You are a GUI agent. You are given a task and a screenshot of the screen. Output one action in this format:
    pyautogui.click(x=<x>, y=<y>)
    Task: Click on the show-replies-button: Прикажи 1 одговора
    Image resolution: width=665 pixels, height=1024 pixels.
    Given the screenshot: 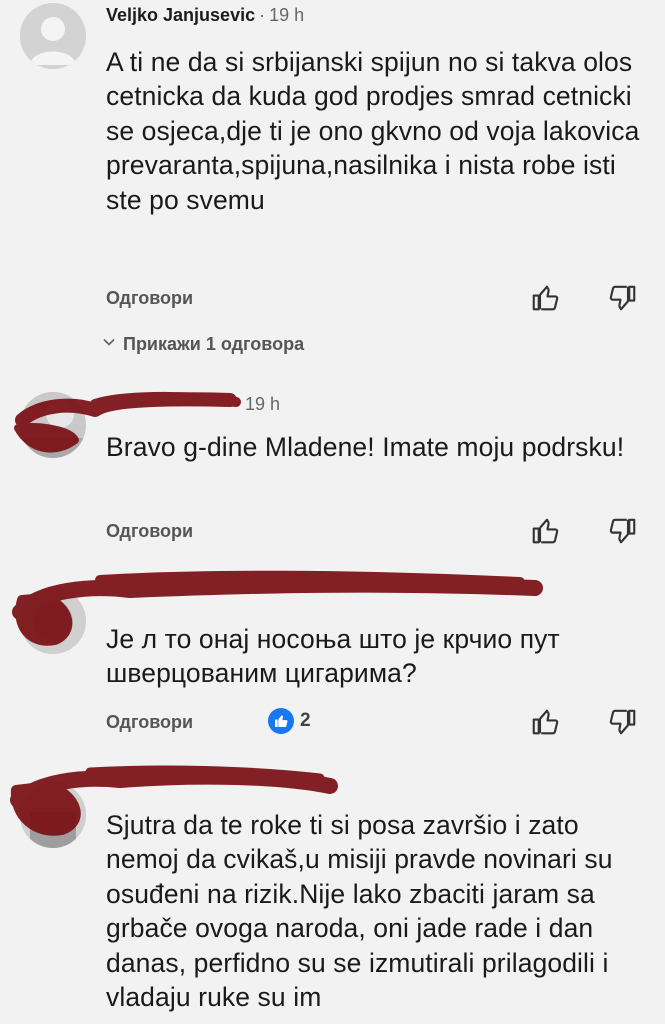 What is the action you would take?
    pyautogui.click(x=203, y=344)
    